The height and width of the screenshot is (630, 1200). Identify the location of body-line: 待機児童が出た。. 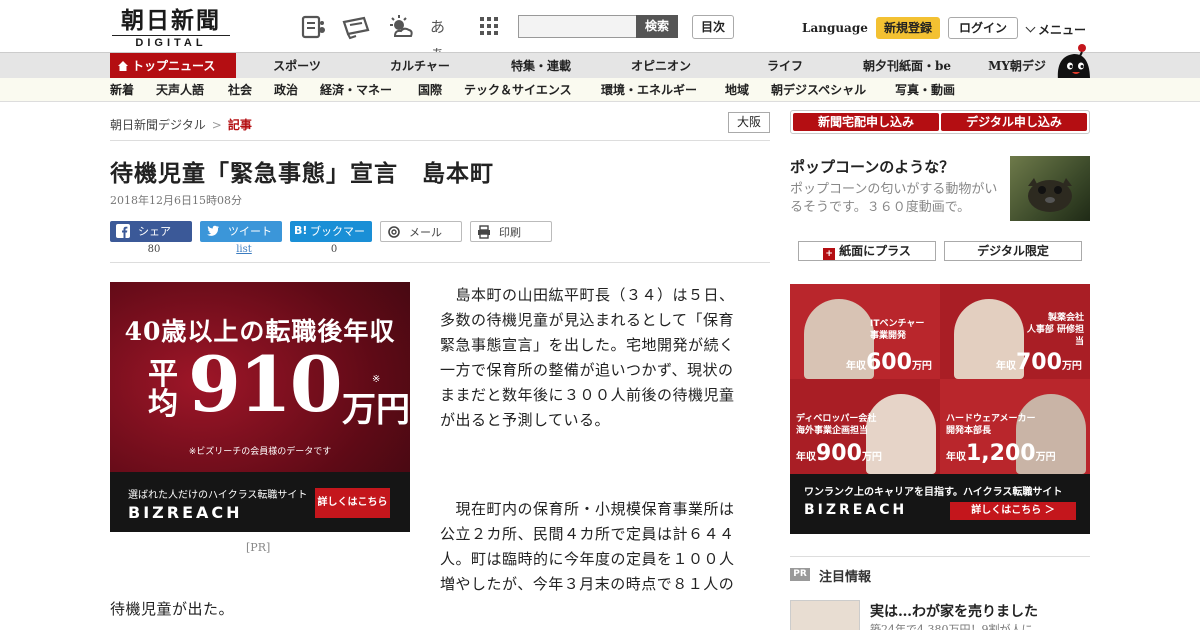
(172, 609).